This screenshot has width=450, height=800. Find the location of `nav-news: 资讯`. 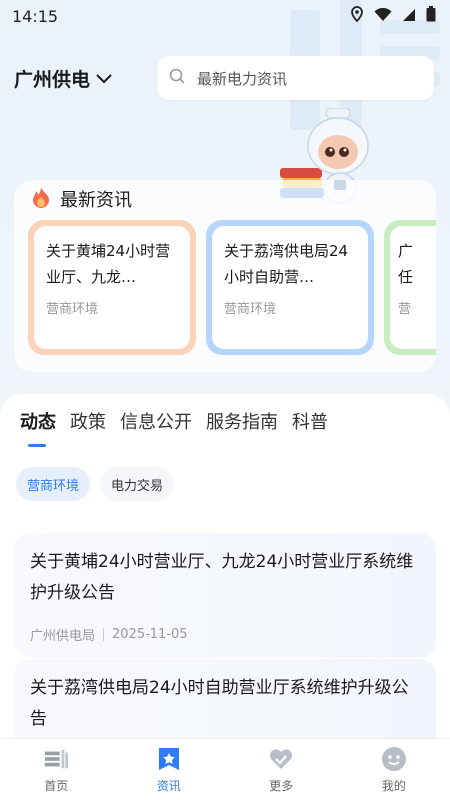

nav-news: 资讯 is located at coordinates (169, 769).